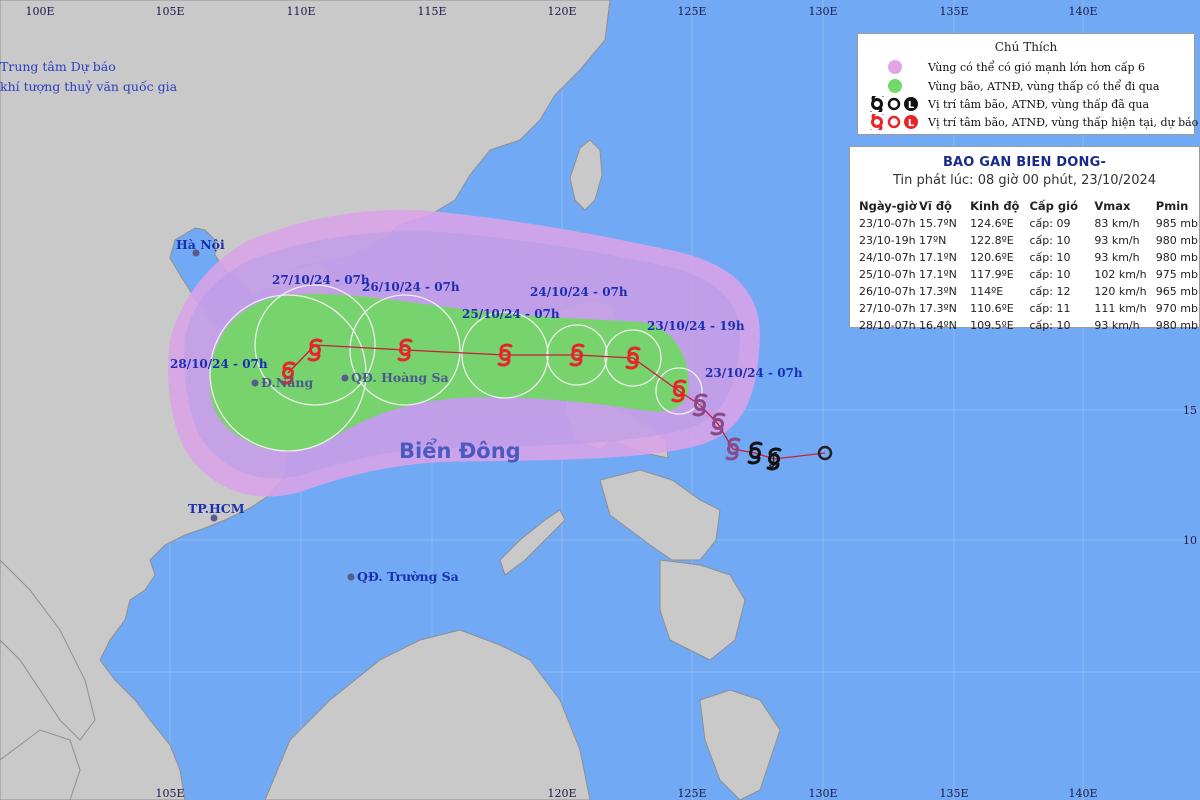  I want to click on table-cell: 110.6ºE, so click(992, 308).